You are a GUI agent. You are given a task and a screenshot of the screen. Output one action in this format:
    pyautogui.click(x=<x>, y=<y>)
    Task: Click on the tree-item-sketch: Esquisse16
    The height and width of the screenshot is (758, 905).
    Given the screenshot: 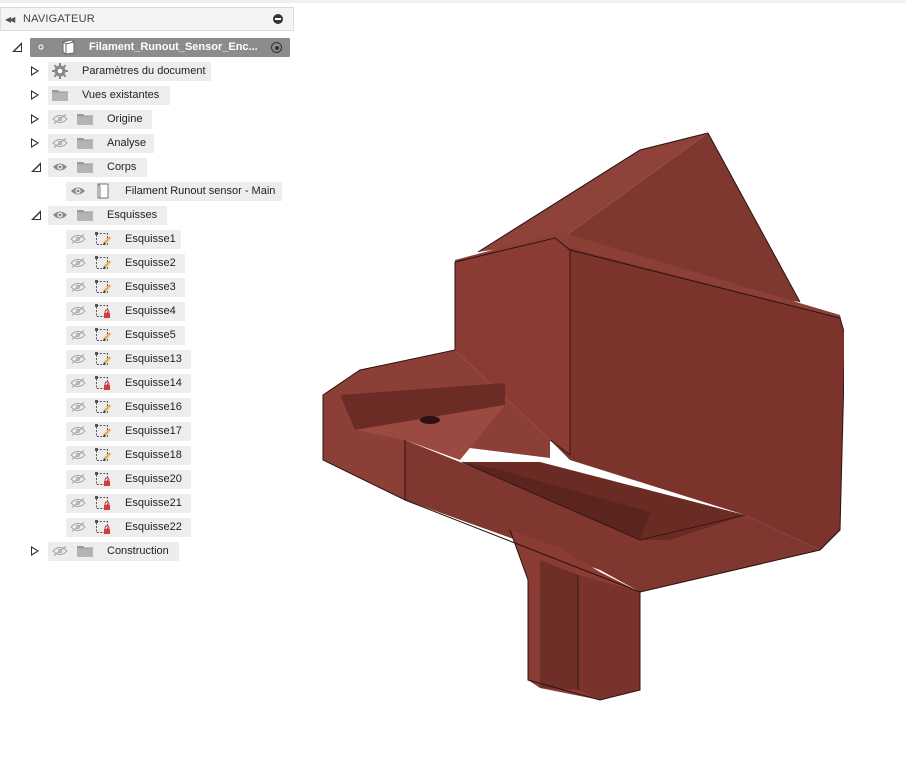 What is the action you would take?
    pyautogui.click(x=150, y=407)
    